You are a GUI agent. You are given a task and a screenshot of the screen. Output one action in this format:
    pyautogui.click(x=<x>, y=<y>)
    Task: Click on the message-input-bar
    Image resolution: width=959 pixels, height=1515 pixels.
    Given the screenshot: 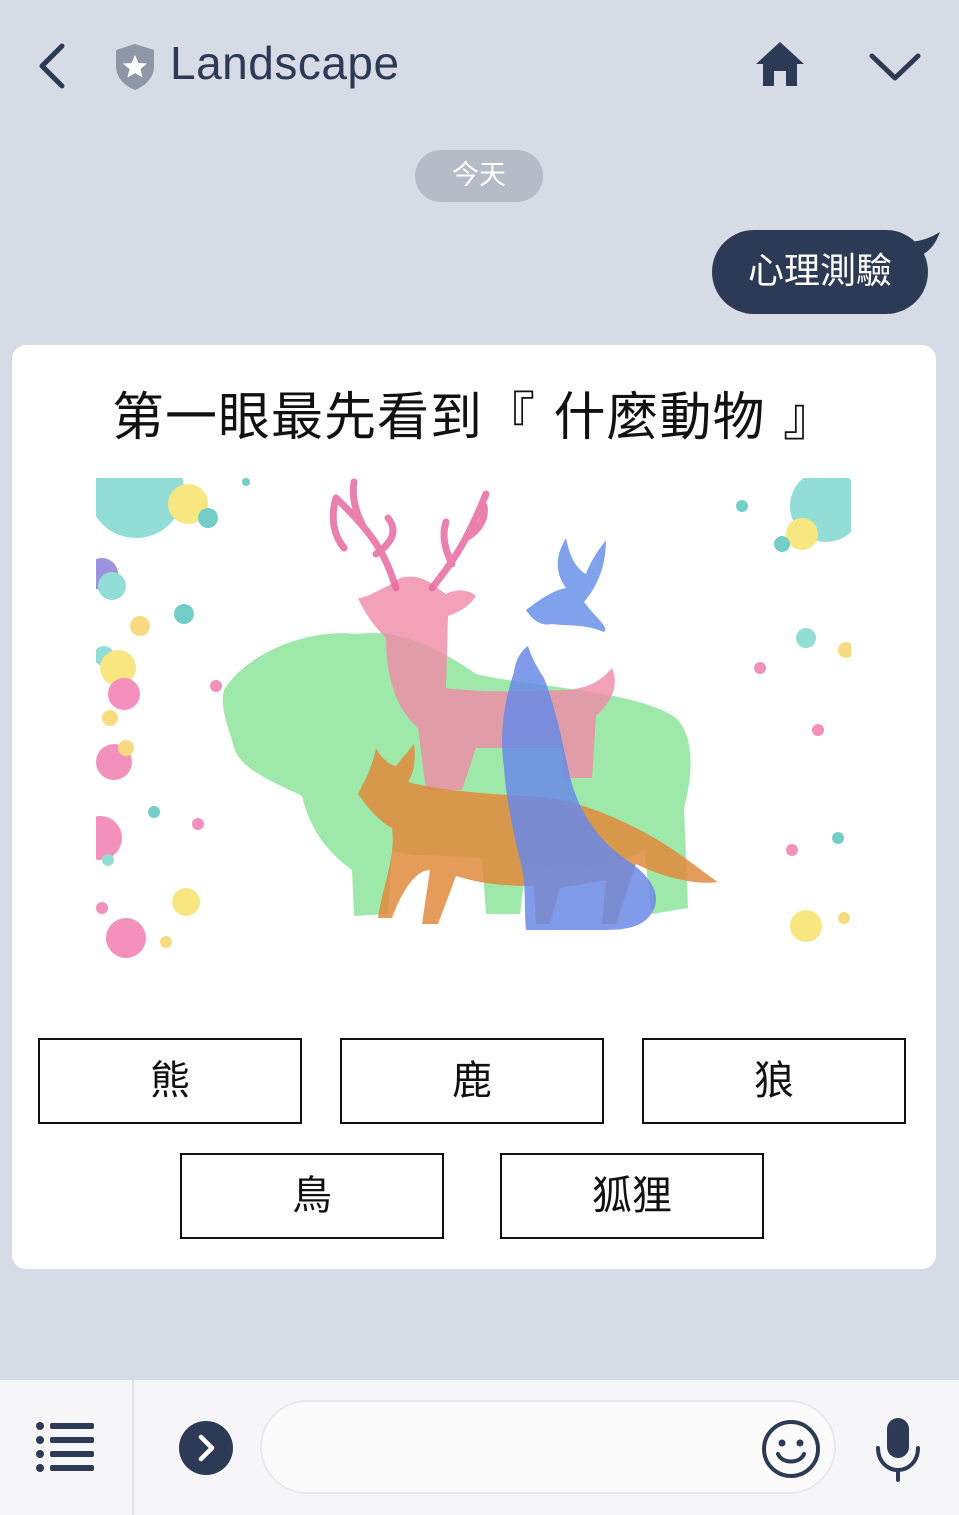 What is the action you would take?
    pyautogui.click(x=479, y=1447)
    